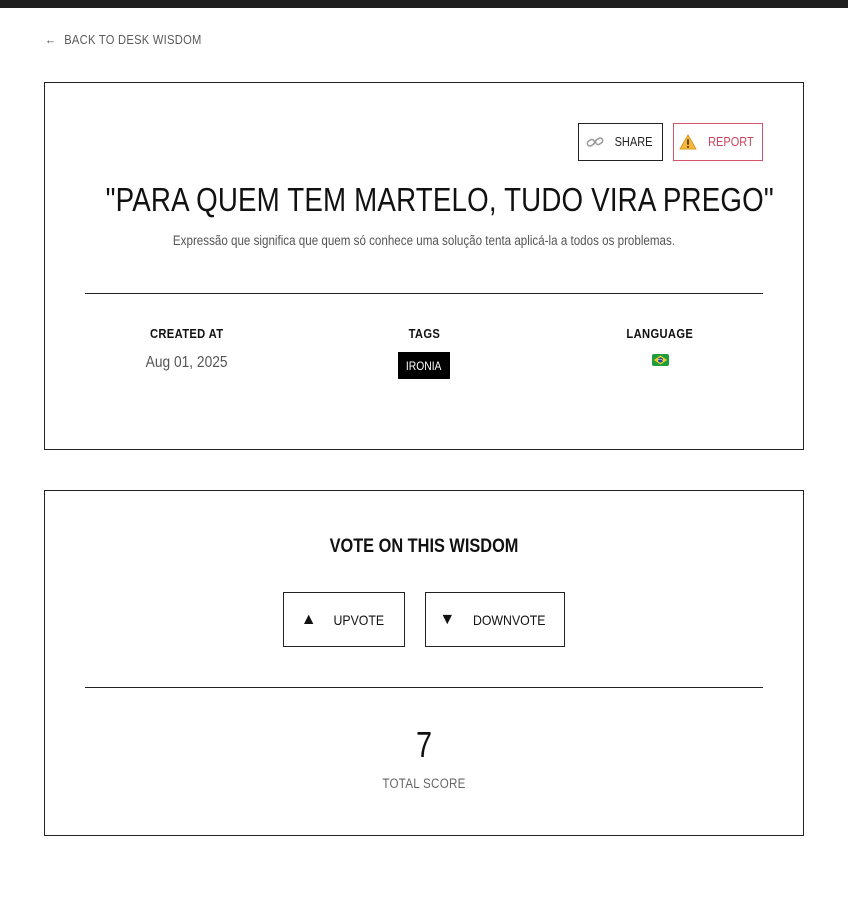 The height and width of the screenshot is (897, 848). What do you see at coordinates (731, 142) in the screenshot?
I see `report-label: REPORT` at bounding box center [731, 142].